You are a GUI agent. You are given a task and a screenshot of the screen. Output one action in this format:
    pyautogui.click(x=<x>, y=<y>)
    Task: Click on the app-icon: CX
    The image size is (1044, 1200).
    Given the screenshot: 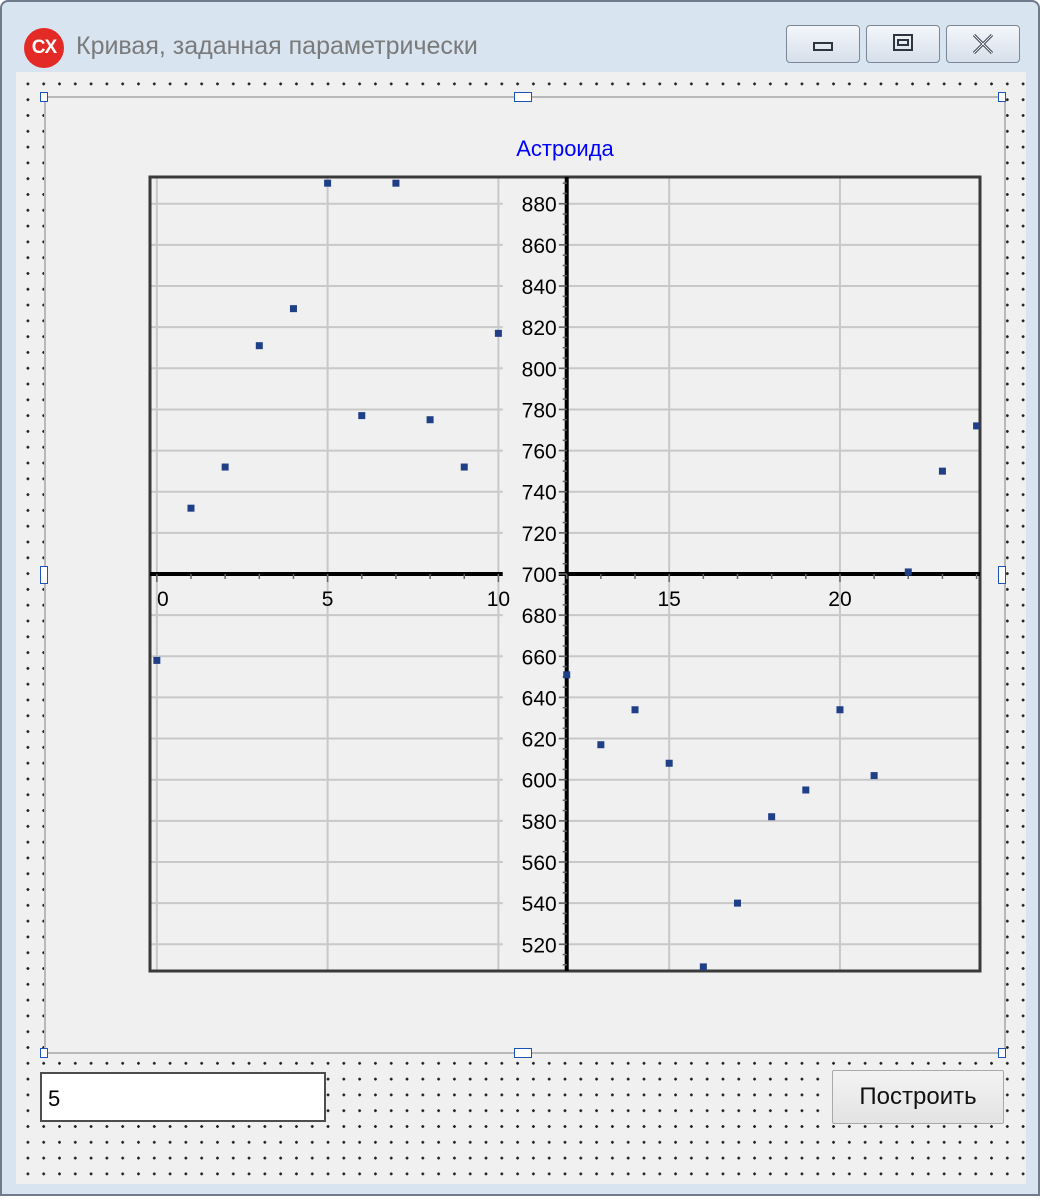 What is the action you would take?
    pyautogui.click(x=44, y=48)
    